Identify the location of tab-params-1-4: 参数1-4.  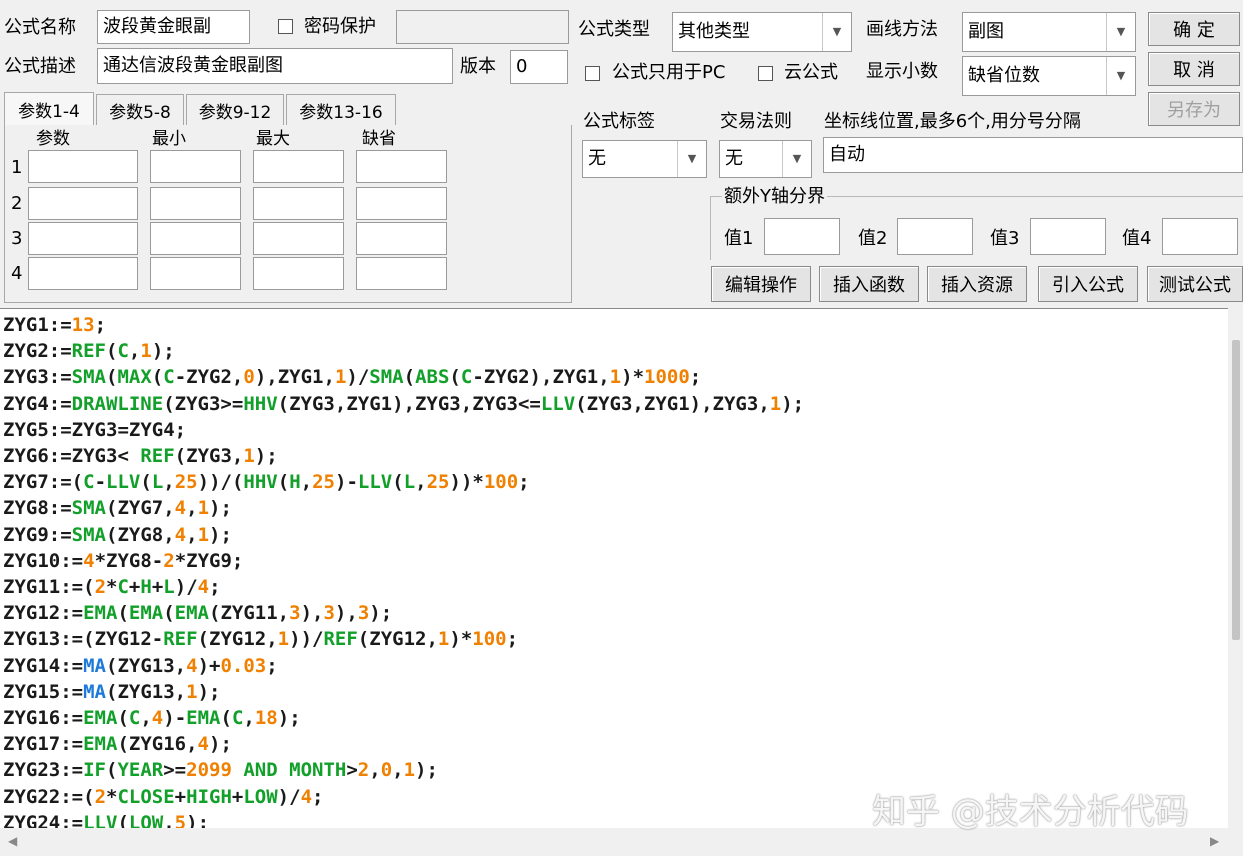
(49, 109).